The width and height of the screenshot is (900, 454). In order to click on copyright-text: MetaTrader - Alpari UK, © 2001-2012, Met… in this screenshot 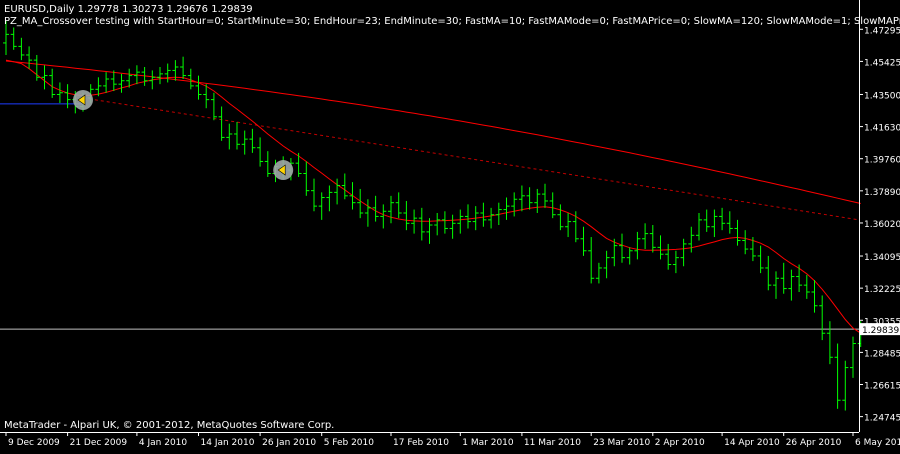, I will do `click(169, 425)`.